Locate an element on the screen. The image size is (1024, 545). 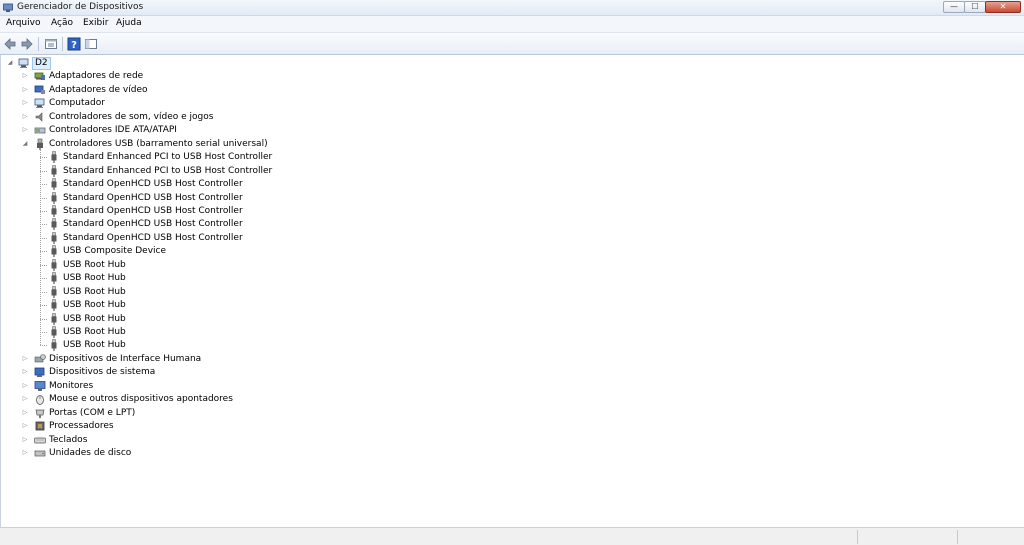
tree-category-label: Controladores IDE ATA/ATAPI is located at coordinates (113, 130).